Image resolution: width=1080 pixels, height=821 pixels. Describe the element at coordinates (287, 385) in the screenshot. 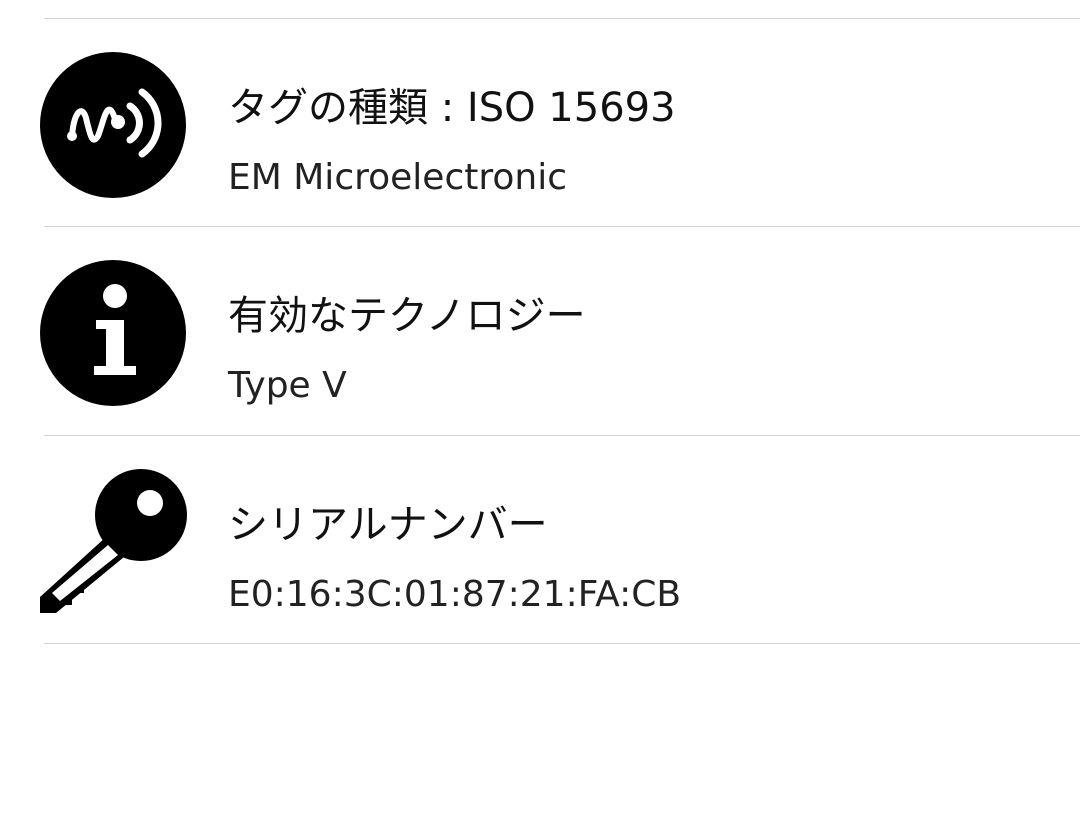

I see `technology-value: Type V` at that location.